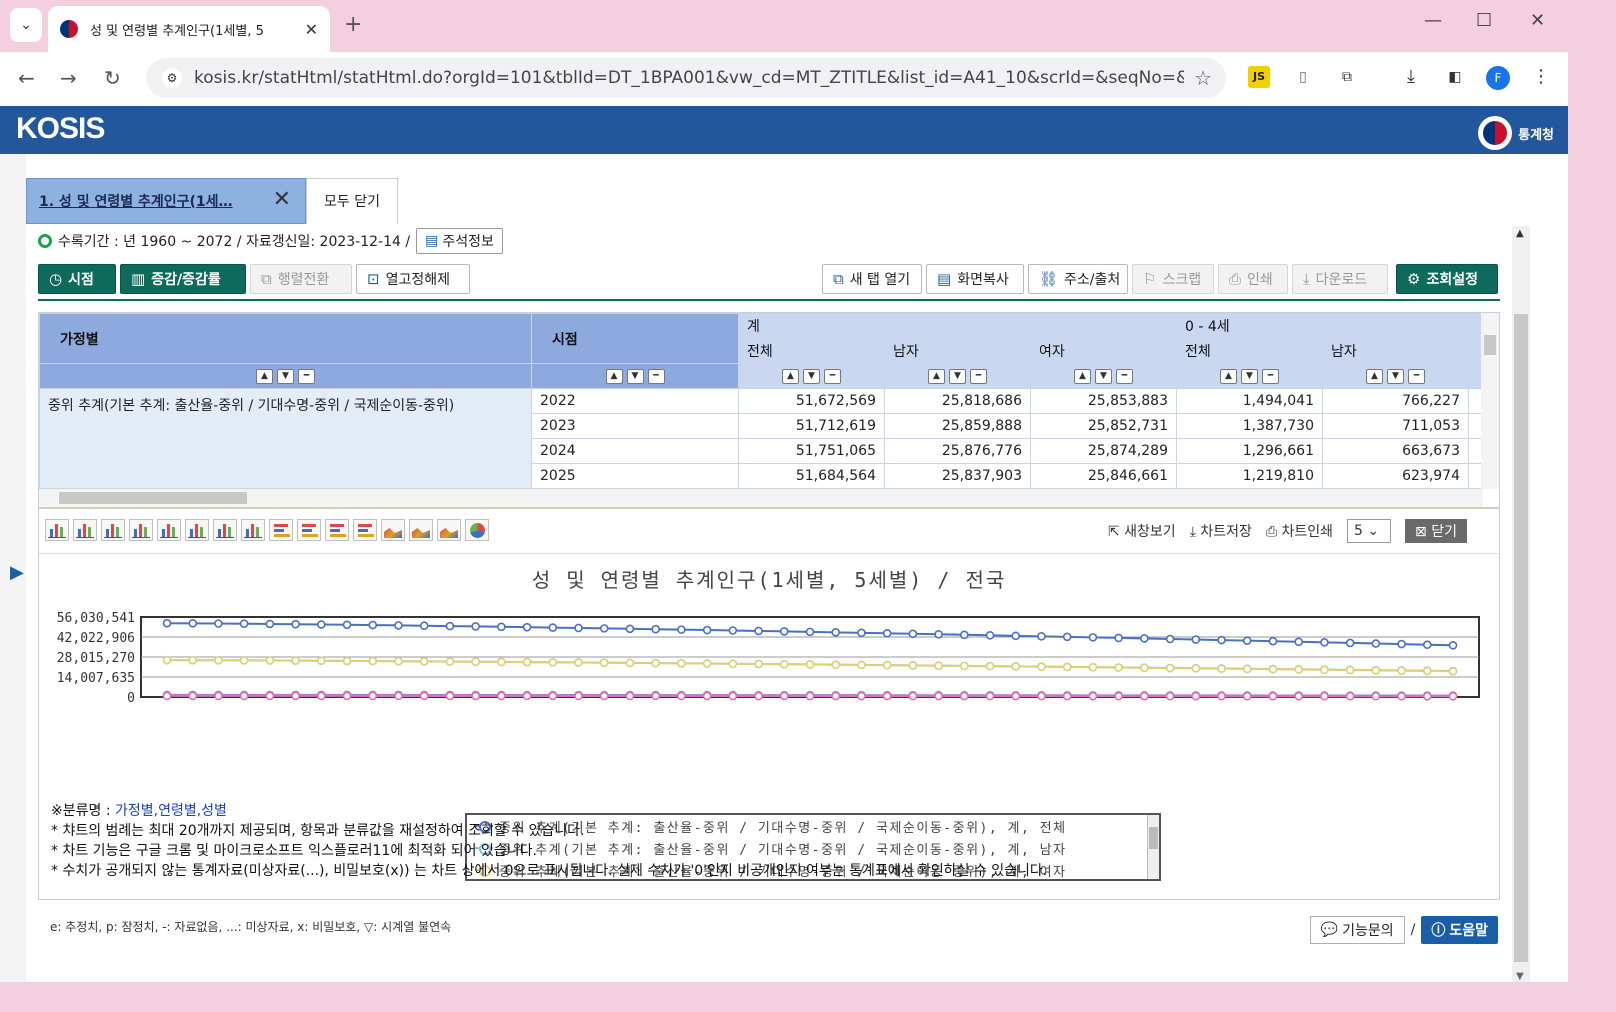 The image size is (1616, 1012). I want to click on chart-type-bar-percent-icon, so click(113, 530).